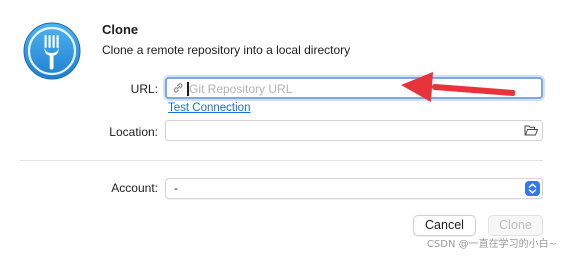 This screenshot has height=256, width=563. I want to click on folder-icon, so click(531, 130).